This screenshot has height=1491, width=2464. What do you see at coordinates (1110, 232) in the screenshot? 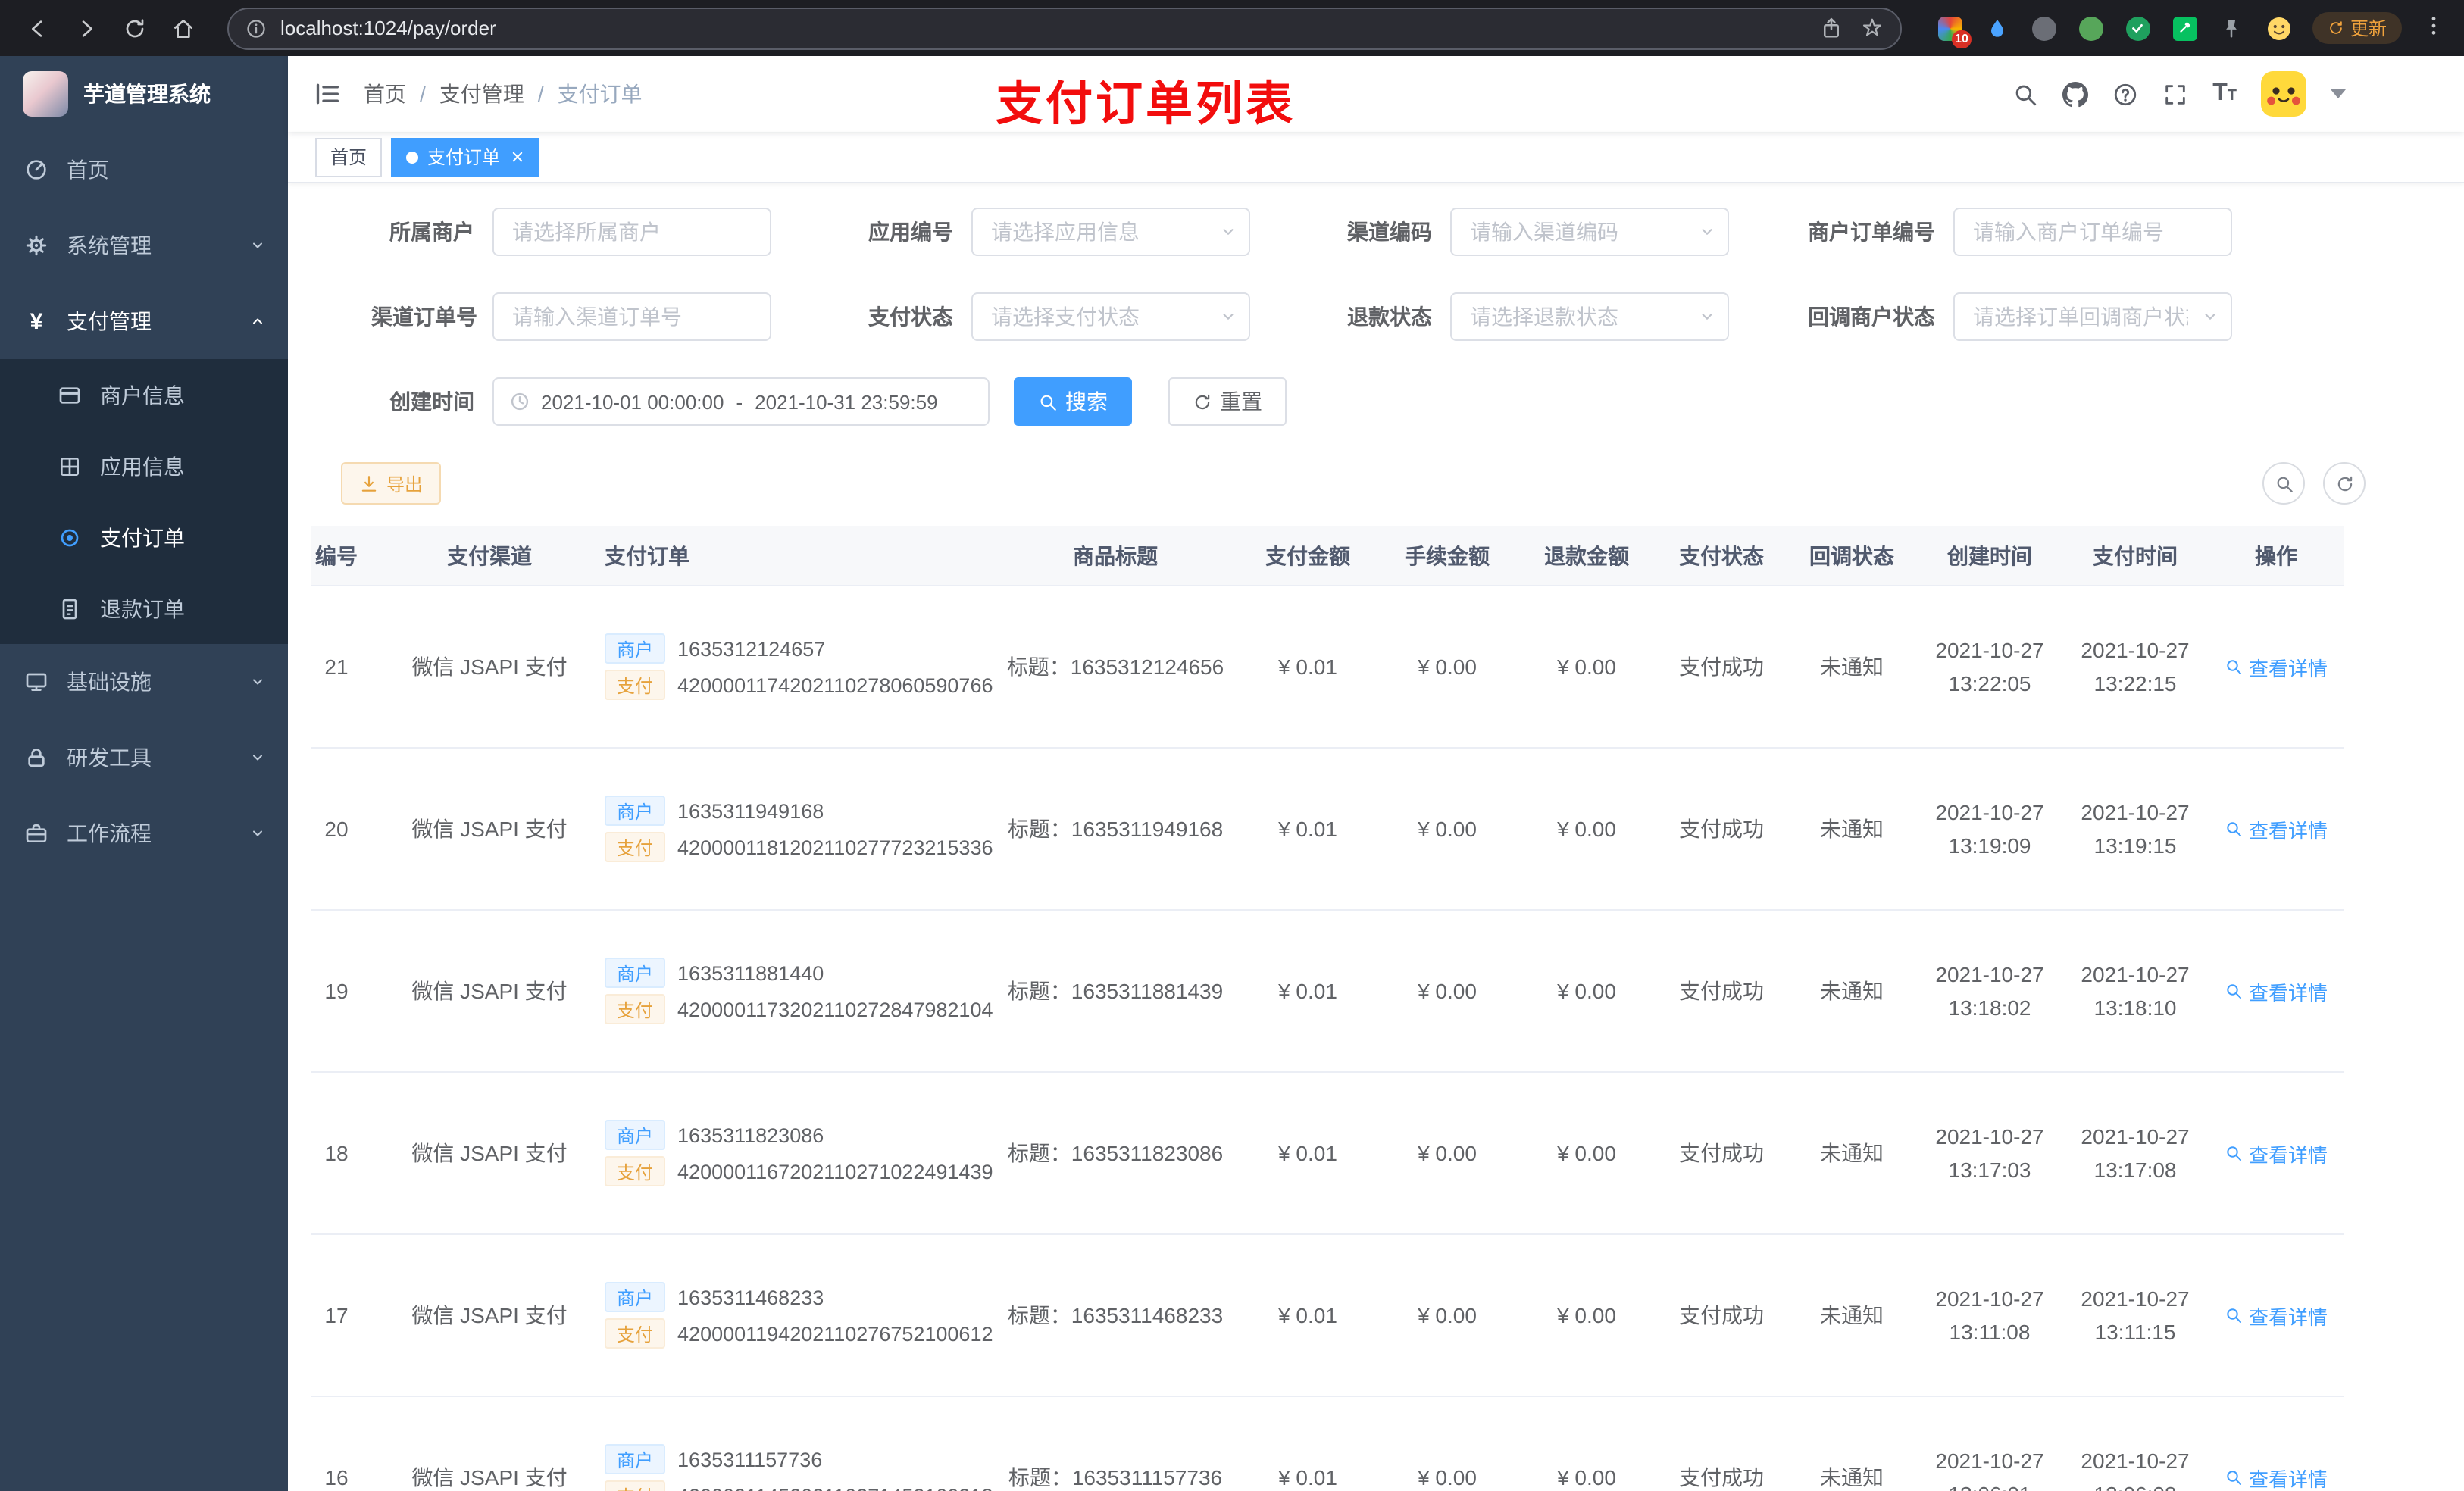
I see `app-no-select` at bounding box center [1110, 232].